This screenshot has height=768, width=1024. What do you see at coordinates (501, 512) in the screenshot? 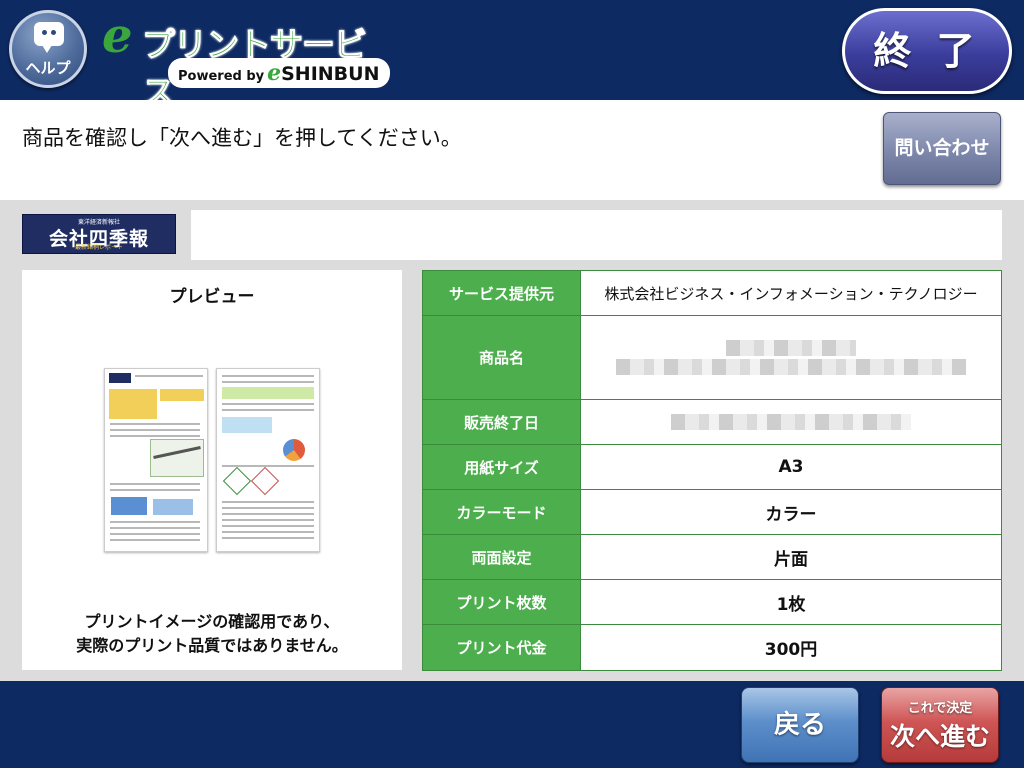
I see `color-mode-label: カラーモード` at bounding box center [501, 512].